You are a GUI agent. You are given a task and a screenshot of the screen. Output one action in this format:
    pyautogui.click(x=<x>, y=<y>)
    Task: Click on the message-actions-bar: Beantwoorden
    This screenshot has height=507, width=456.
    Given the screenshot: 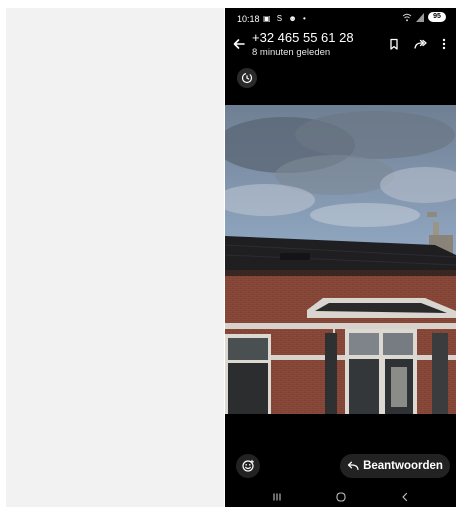 What is the action you would take?
    pyautogui.click(x=340, y=466)
    